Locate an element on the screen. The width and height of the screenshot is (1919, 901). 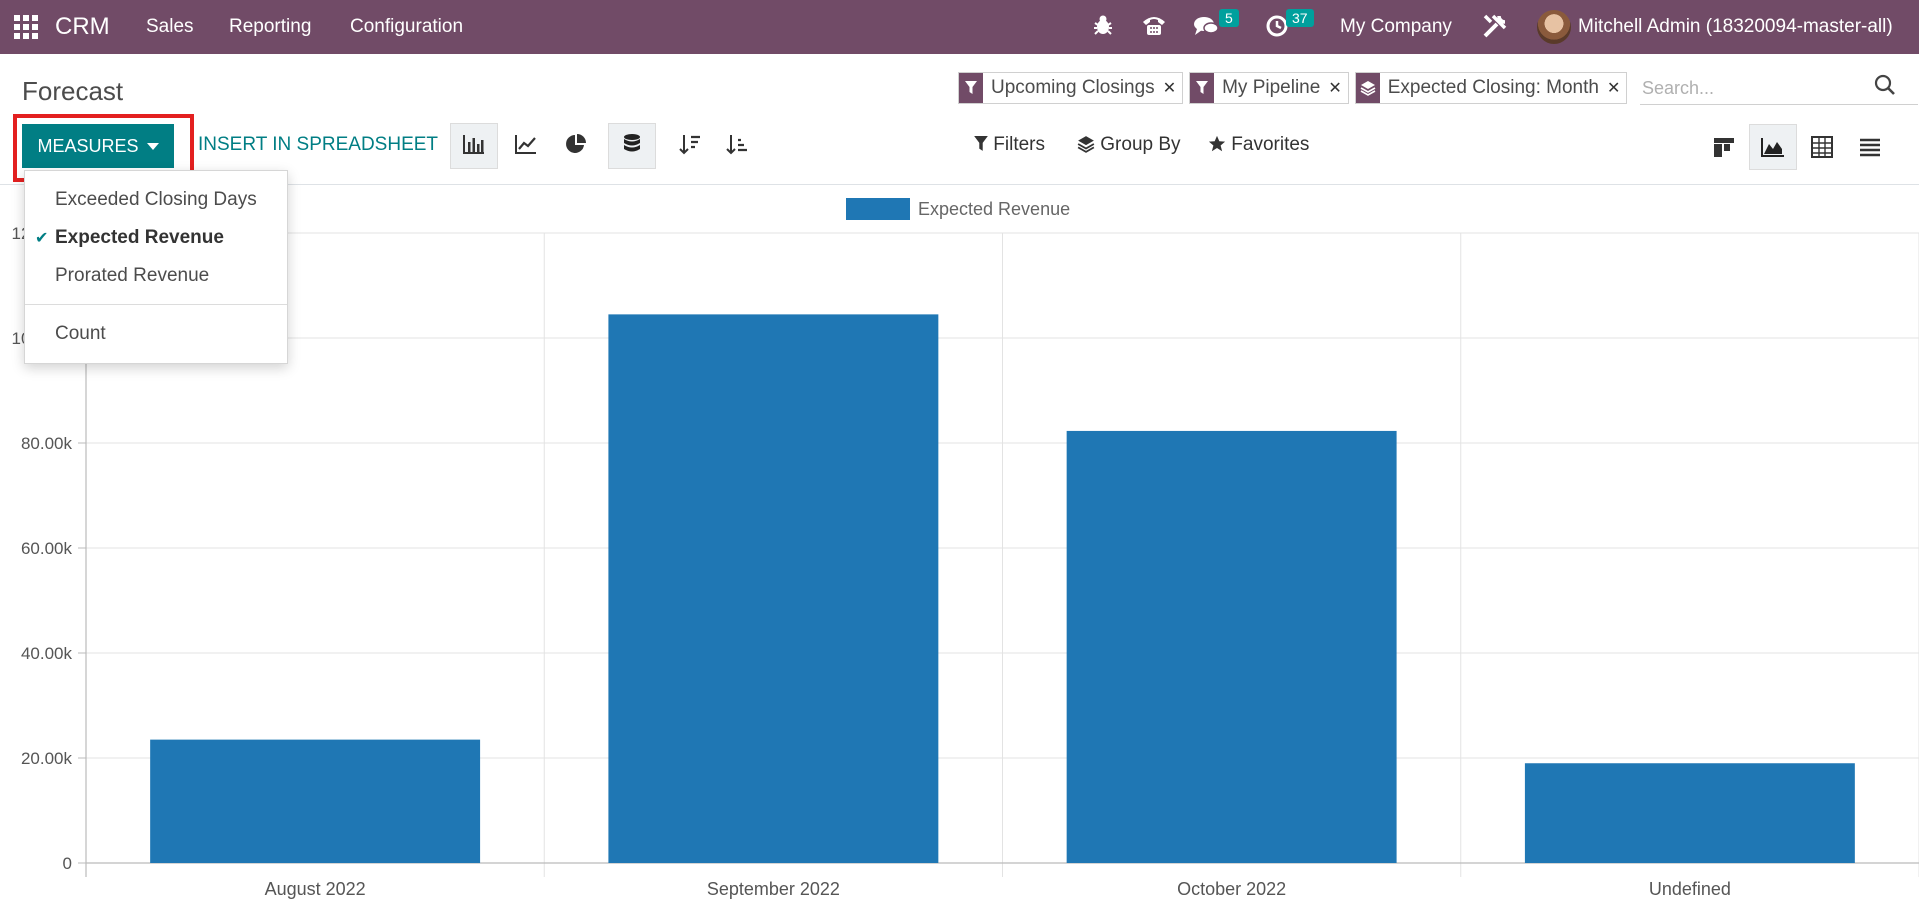
menu-sales: Sales is located at coordinates (170, 27).